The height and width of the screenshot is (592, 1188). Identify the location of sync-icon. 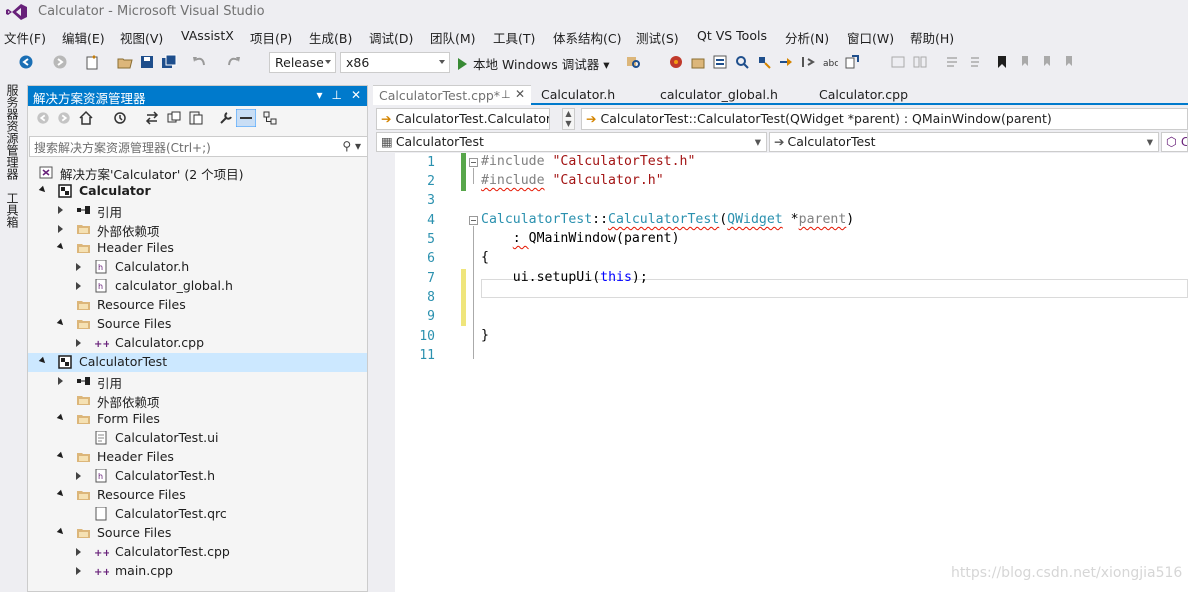
(152, 118).